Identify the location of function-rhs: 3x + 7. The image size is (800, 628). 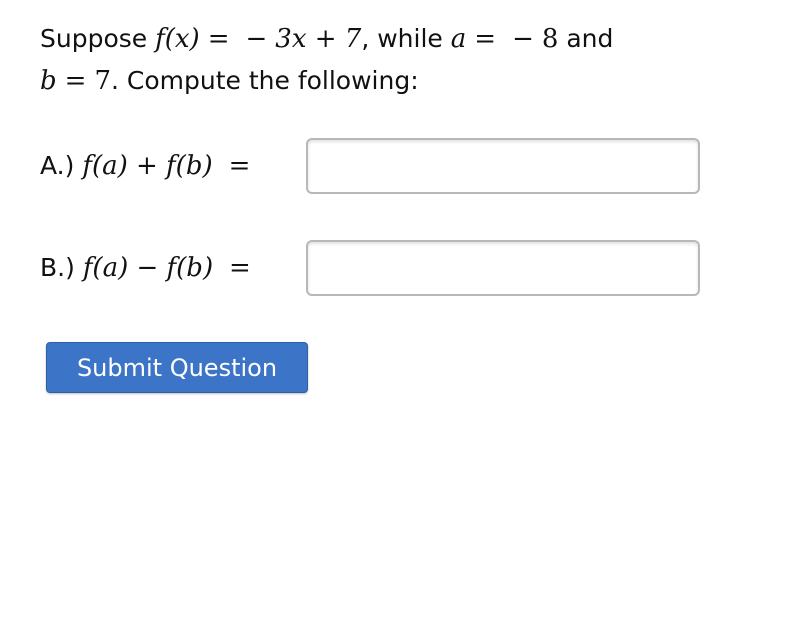
(318, 39).